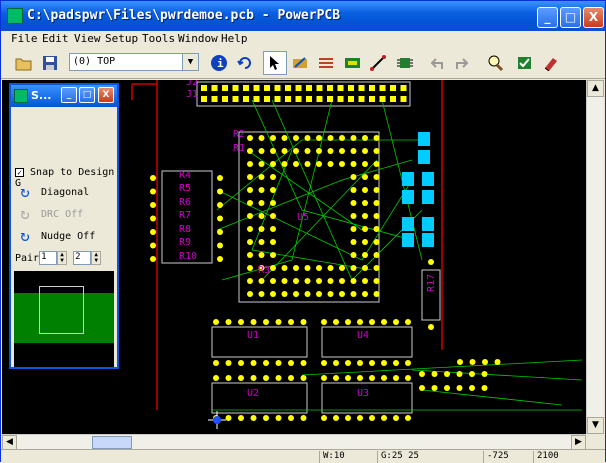 The width and height of the screenshot is (606, 463). I want to click on diagonal-label: Diagonal, so click(65, 192).